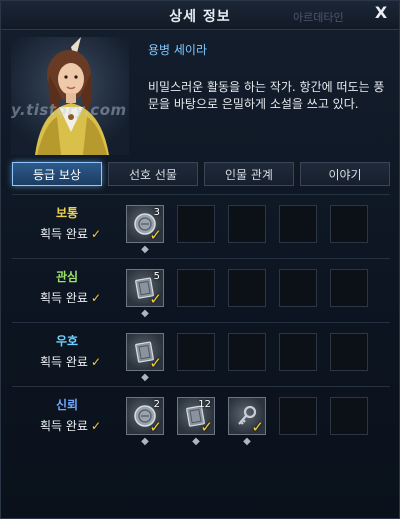  I want to click on grade-row: 관심 획득 완료 ✓ ◆ 5 ✓, so click(201, 289).